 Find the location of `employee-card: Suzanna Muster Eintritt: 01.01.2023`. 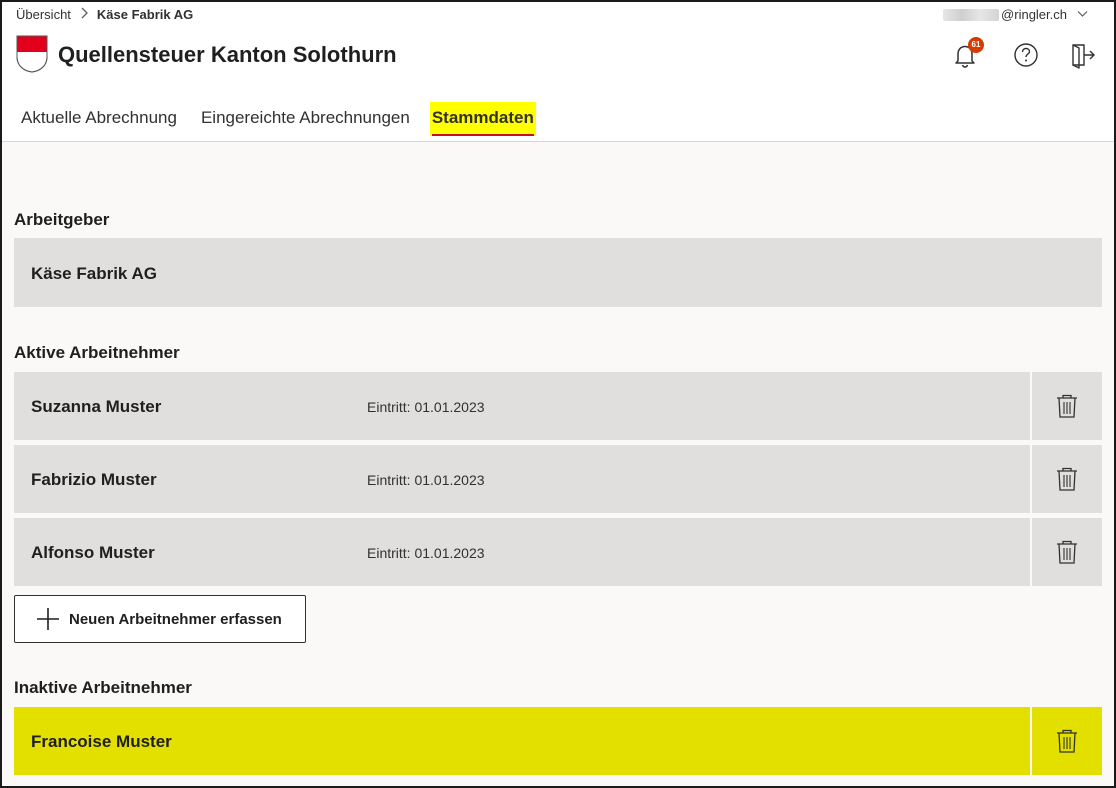

employee-card: Suzanna Muster Eintritt: 01.01.2023 is located at coordinates (522, 406).